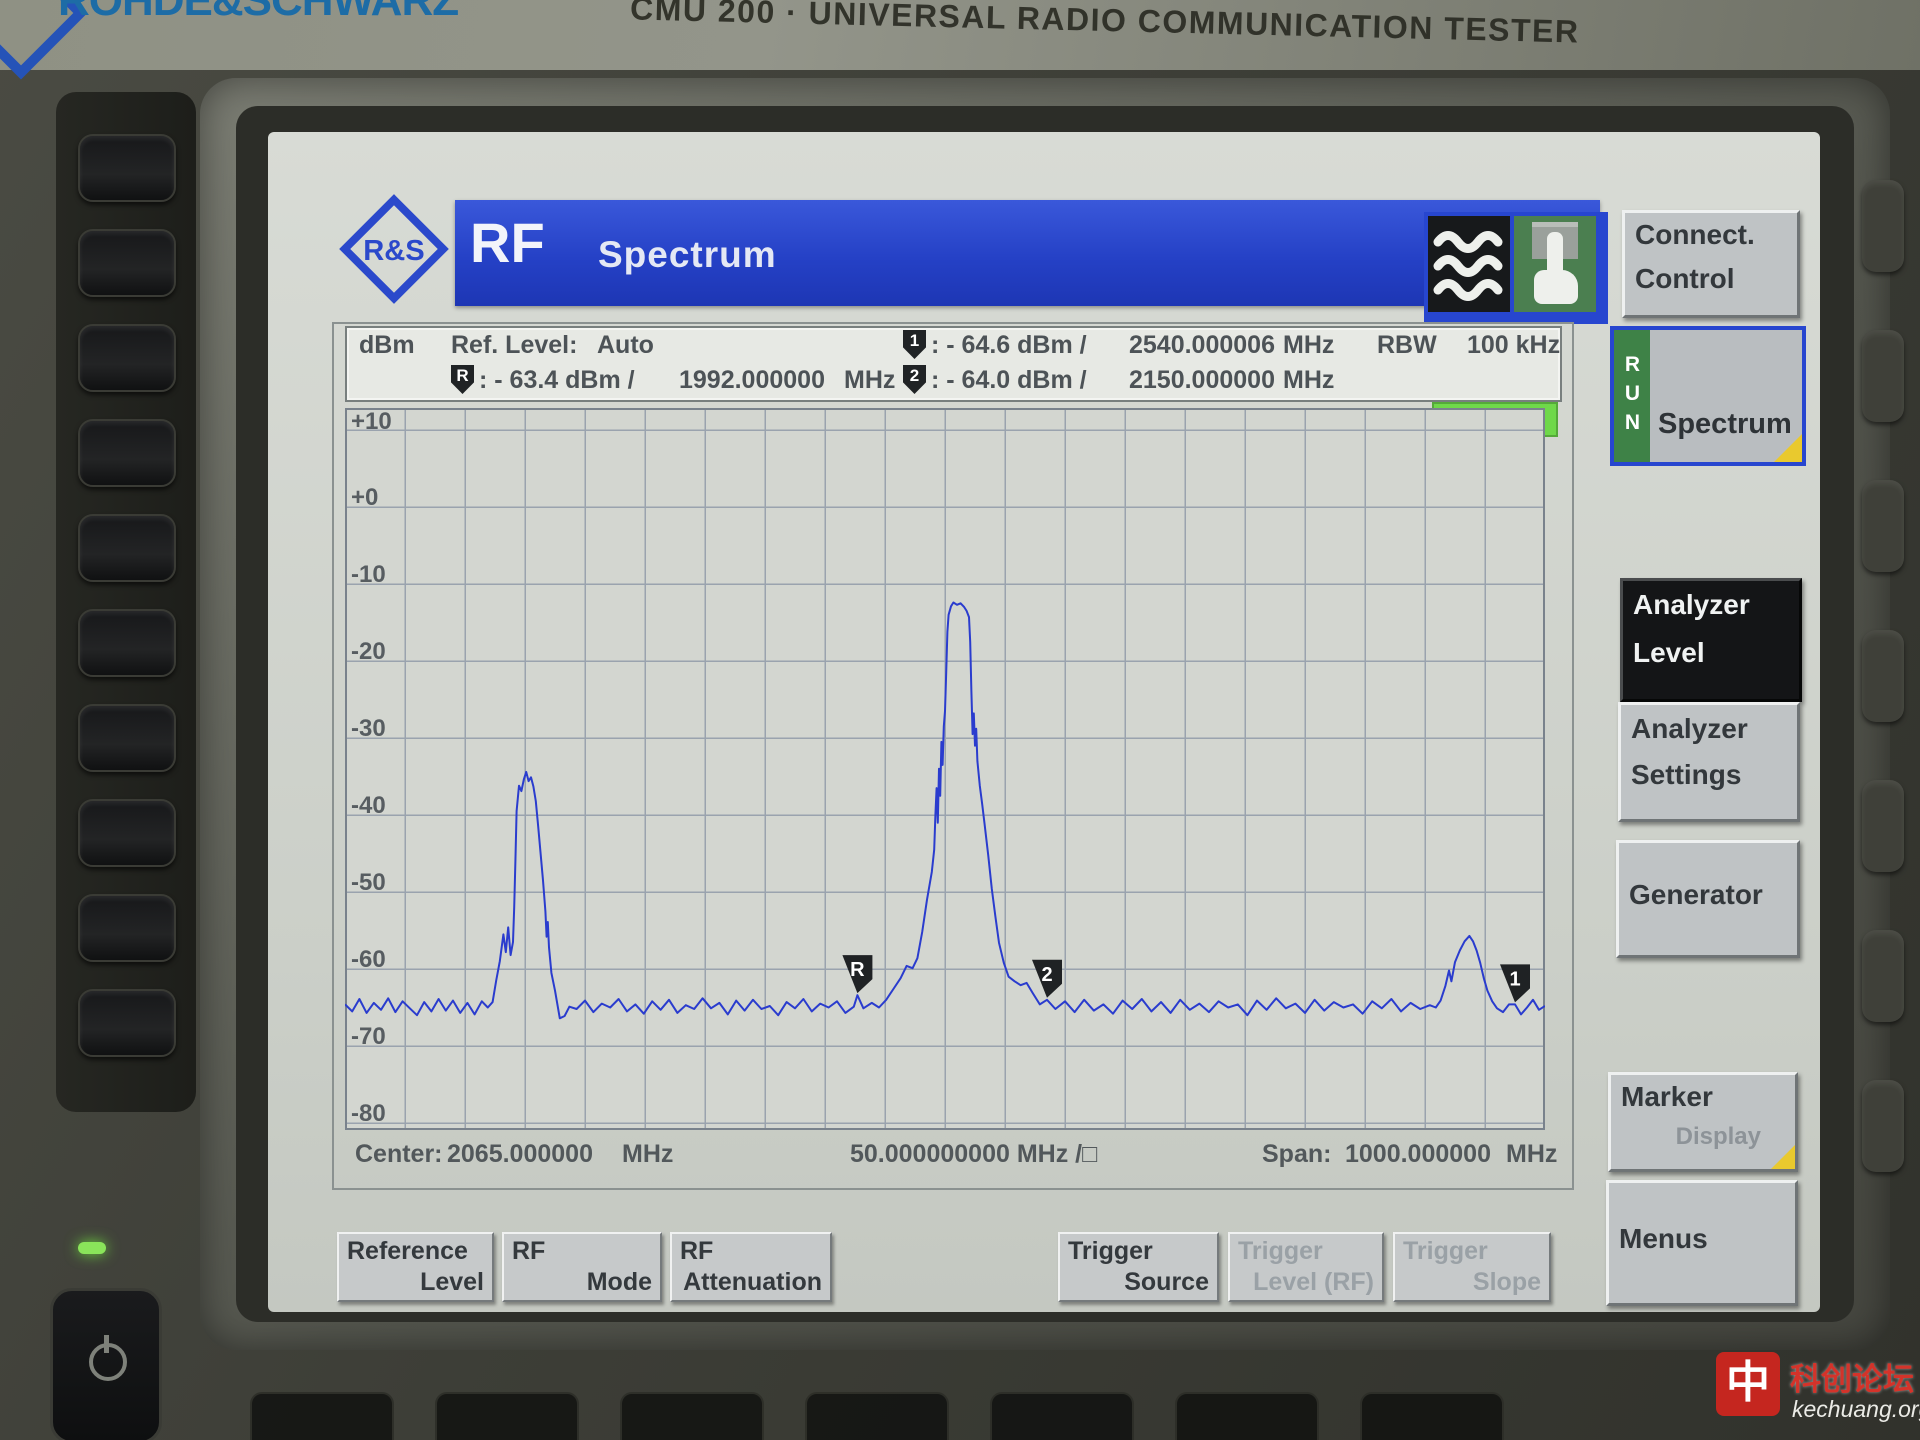 This screenshot has height=1440, width=1920. I want to click on ref-level-label: Ref. Level:, so click(514, 345).